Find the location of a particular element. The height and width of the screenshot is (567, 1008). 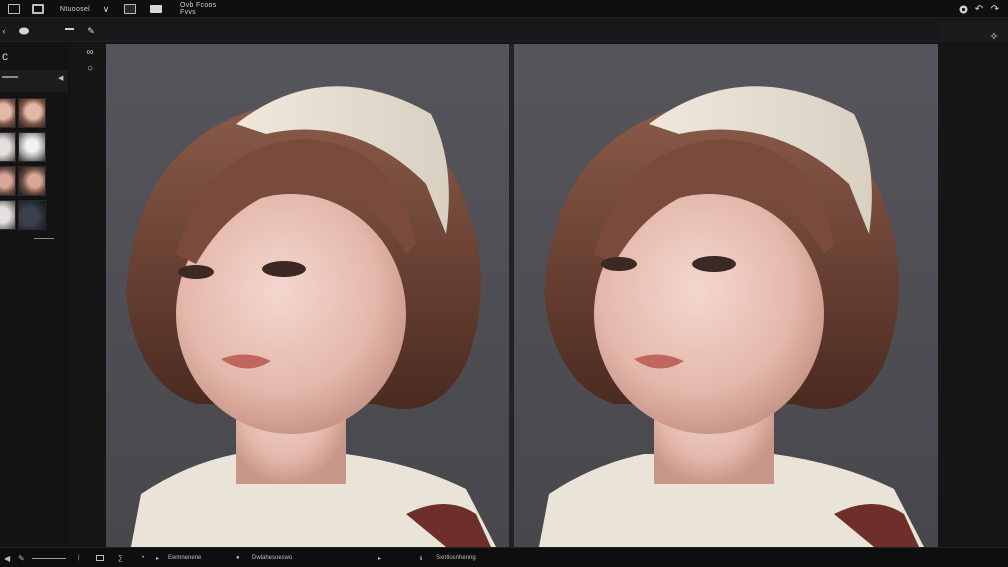

menu-label-2: Ovb Fcoos Fvvs is located at coordinates (207, 9).